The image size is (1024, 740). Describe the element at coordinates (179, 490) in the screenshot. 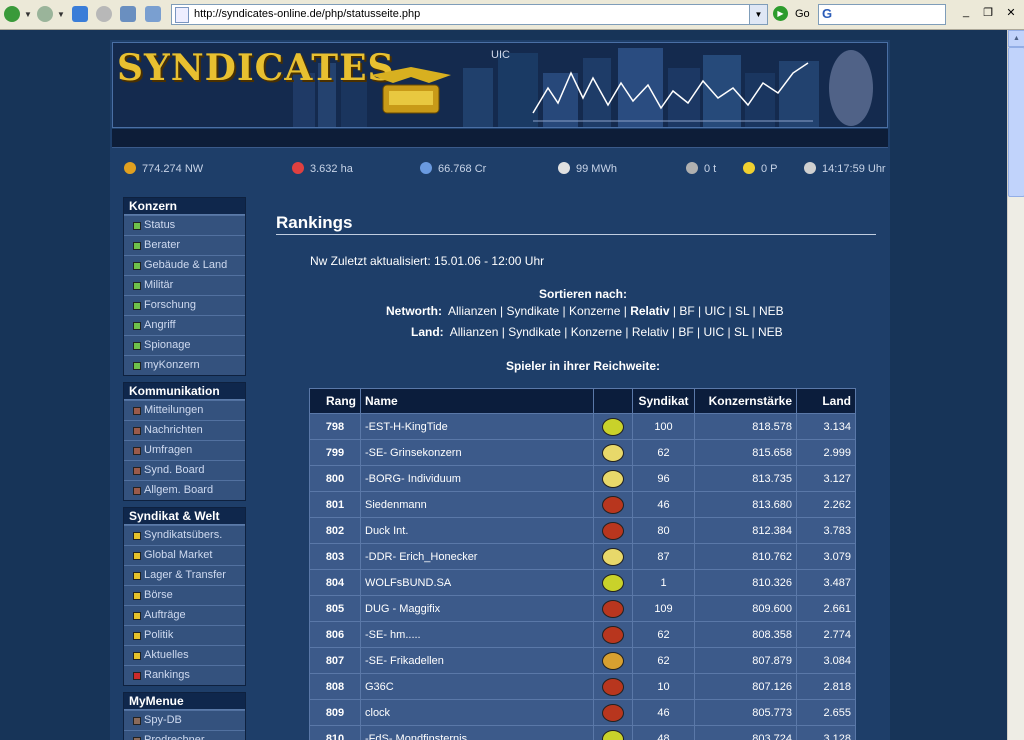

I see `sidebar-item-label: Allgem. Board` at that location.